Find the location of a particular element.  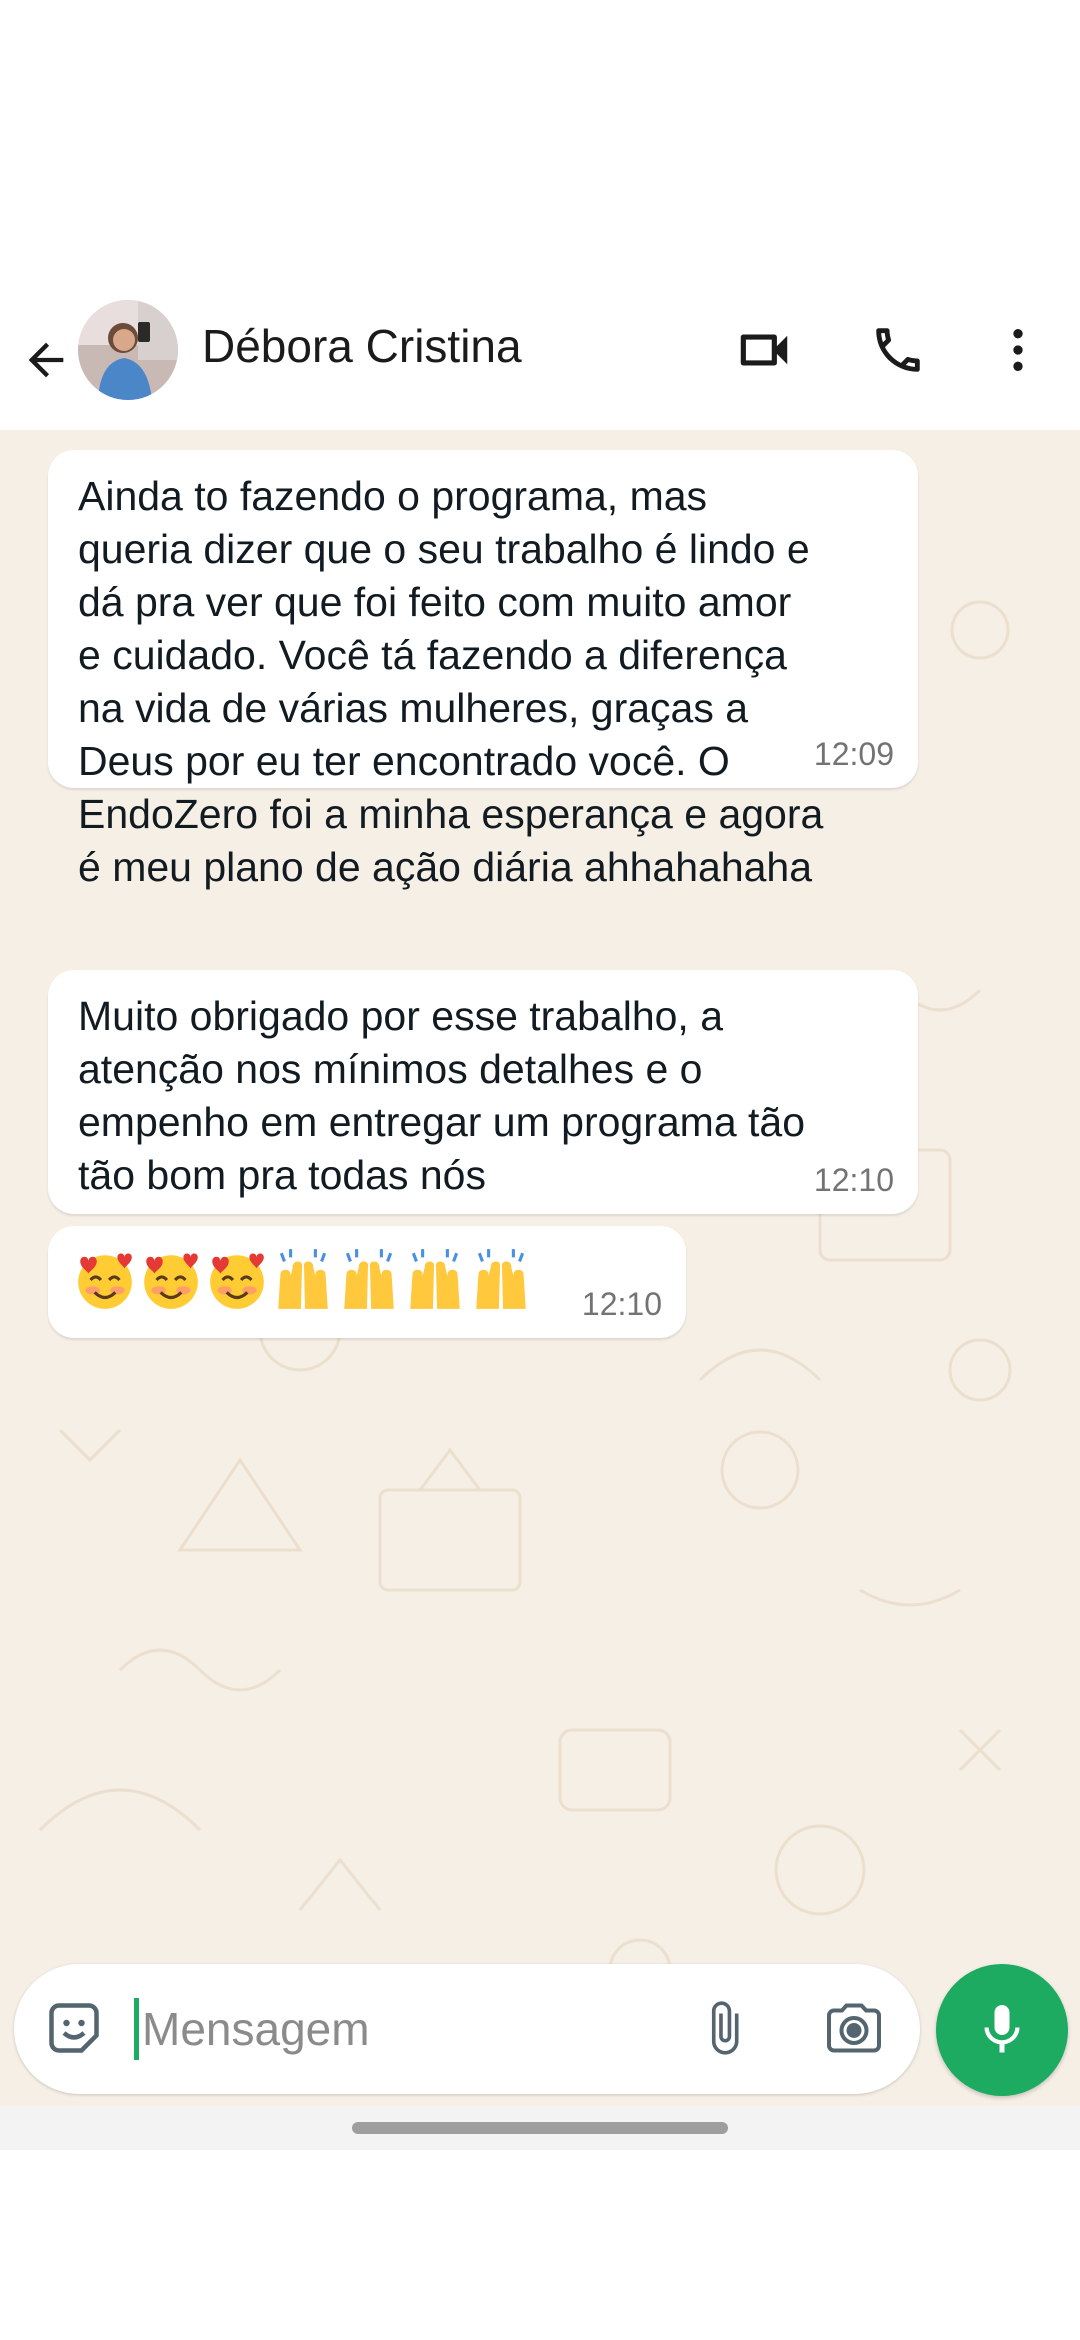

attach-icon is located at coordinates (725, 2028).